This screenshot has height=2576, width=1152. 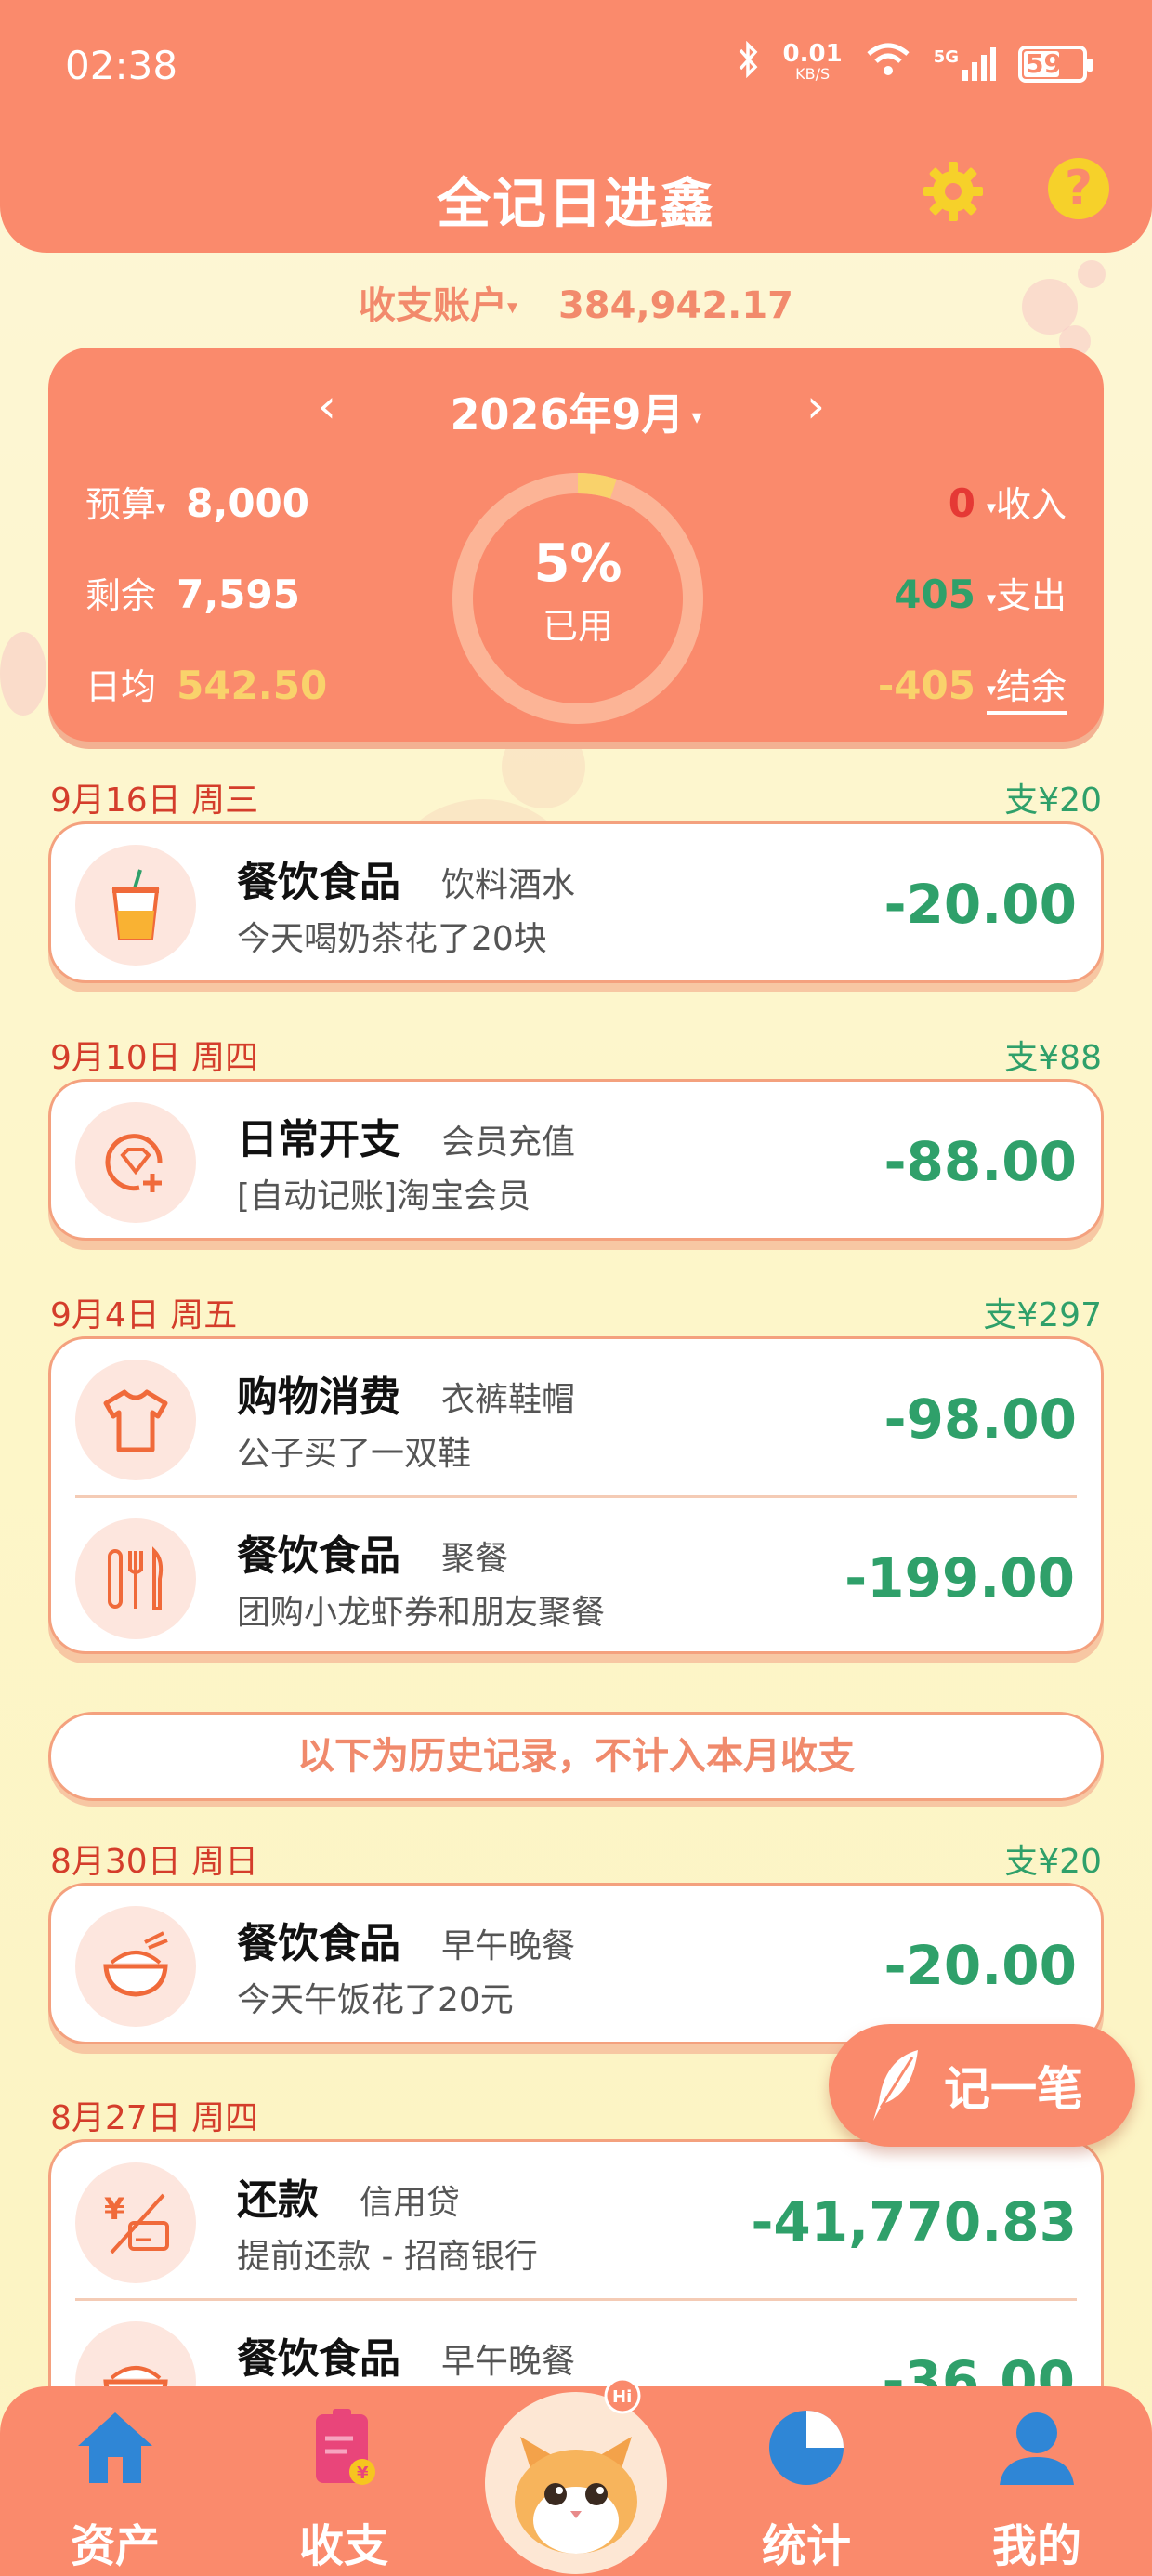 I want to click on paw-decoration, so click(x=23, y=674).